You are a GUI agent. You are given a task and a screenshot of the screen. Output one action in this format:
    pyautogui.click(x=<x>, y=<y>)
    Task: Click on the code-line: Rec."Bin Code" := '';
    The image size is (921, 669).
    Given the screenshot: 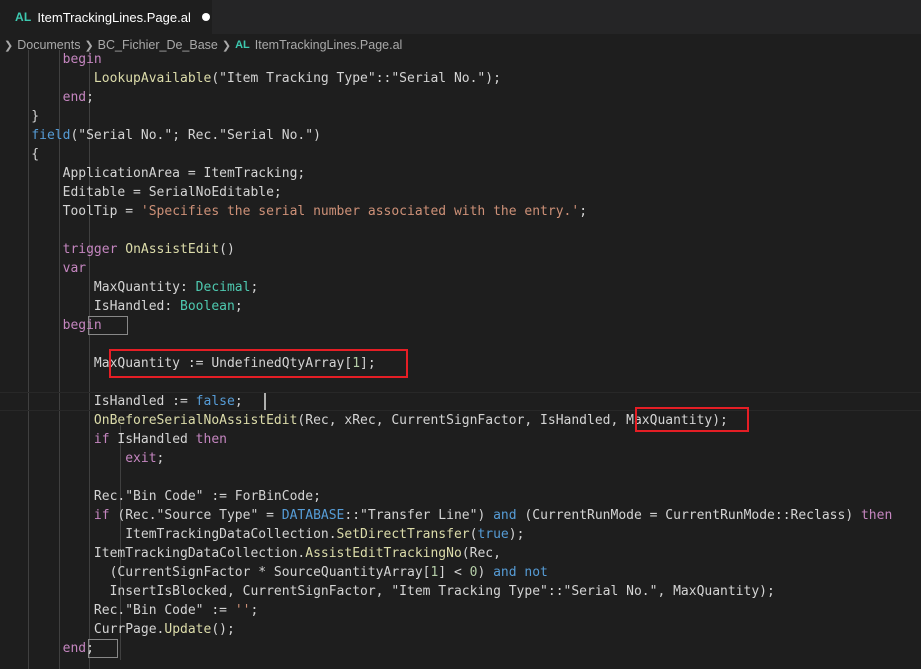 What is the action you would take?
    pyautogui.click(x=129, y=610)
    